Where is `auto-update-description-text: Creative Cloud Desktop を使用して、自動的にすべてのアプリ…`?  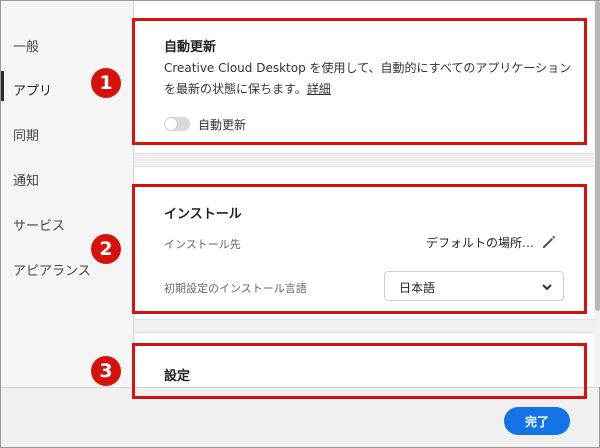
auto-update-description-text: Creative Cloud Desktop を使用して、自動的にすべてのアプリ… is located at coordinates (368, 78).